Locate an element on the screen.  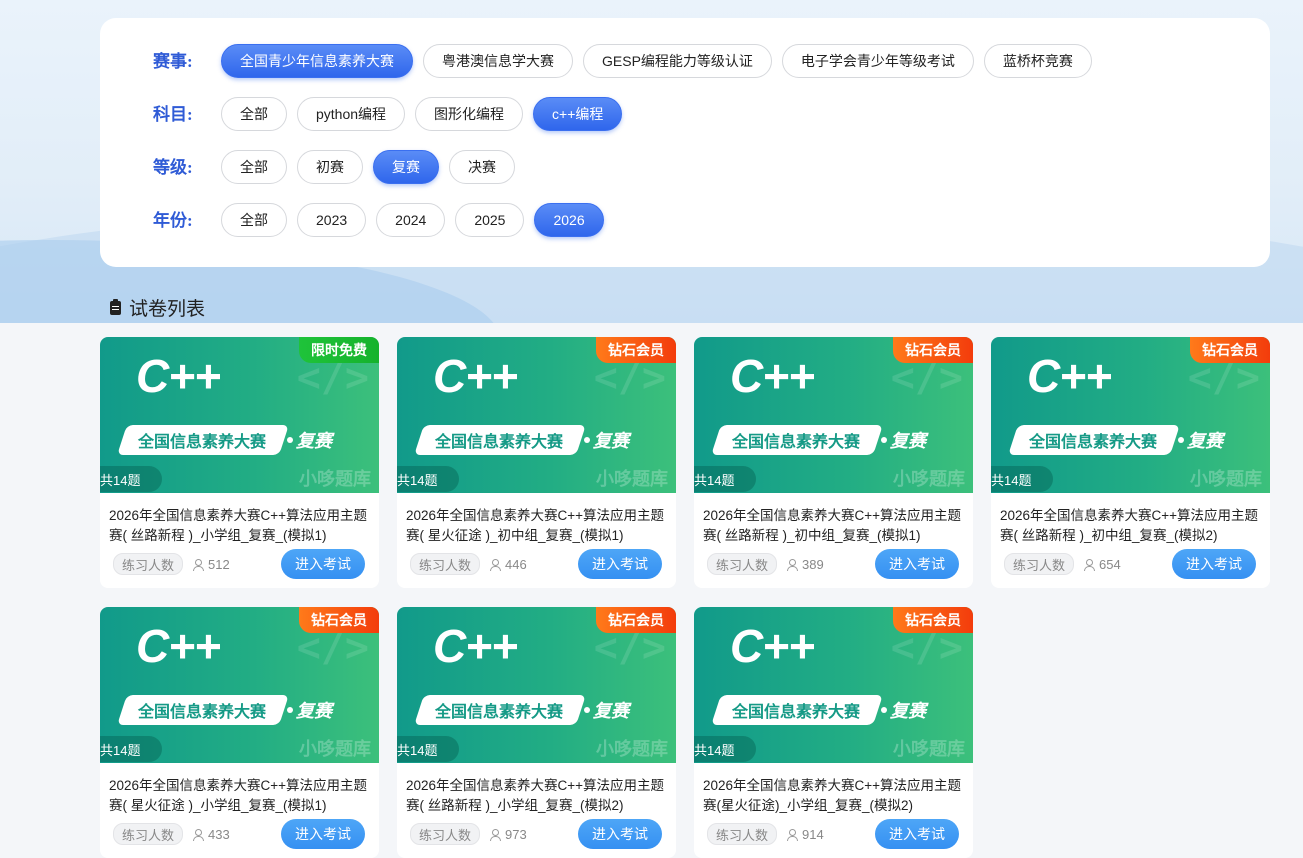
clipboard-icon is located at coordinates (115, 306).